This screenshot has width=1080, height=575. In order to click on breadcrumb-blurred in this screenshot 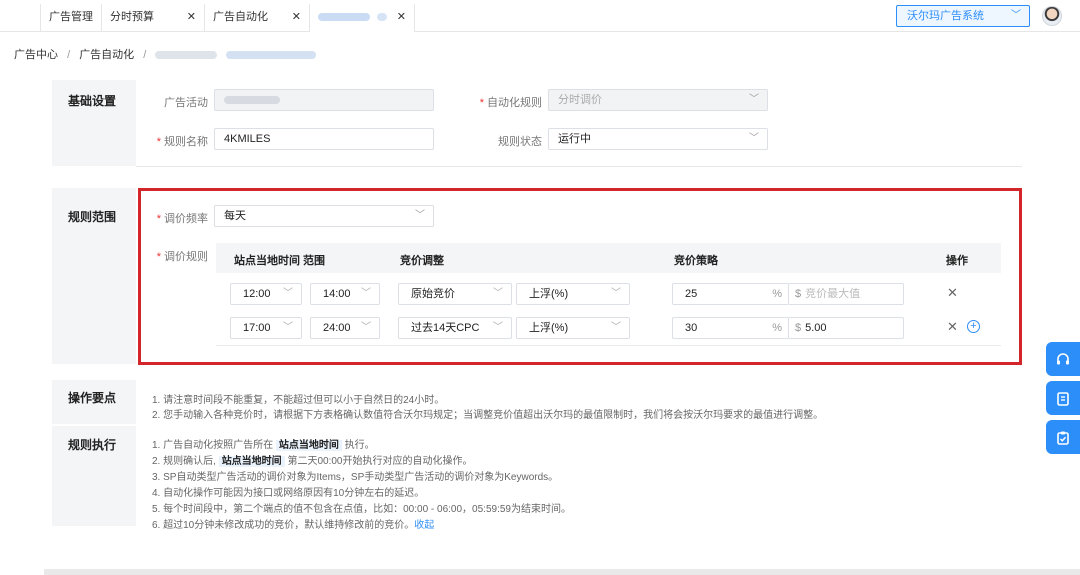, I will do `click(186, 55)`.